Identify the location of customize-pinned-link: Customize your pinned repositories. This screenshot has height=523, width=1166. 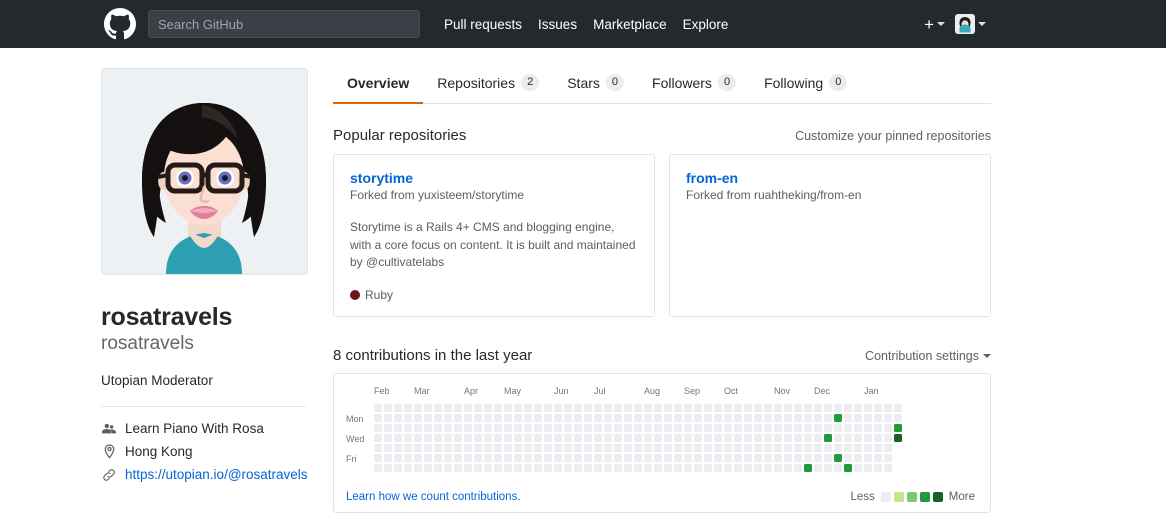
(893, 136).